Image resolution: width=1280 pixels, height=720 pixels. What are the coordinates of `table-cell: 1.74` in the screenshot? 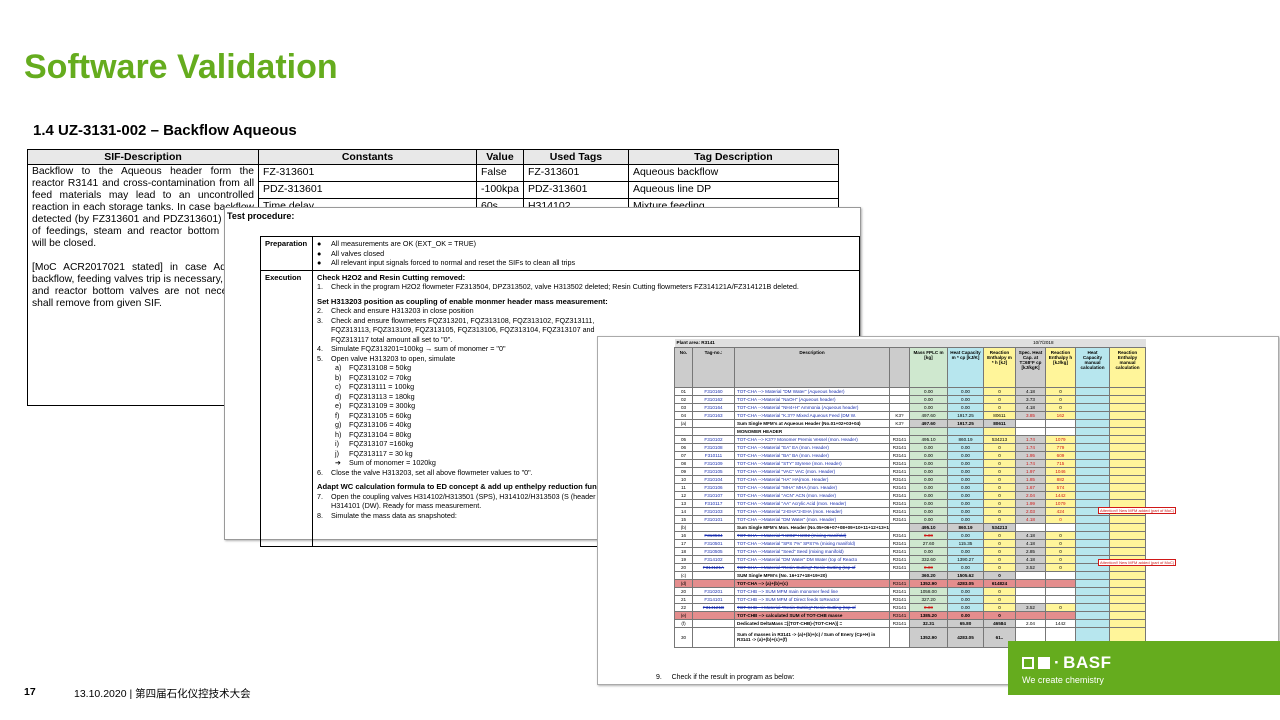 It's located at (1030, 439).